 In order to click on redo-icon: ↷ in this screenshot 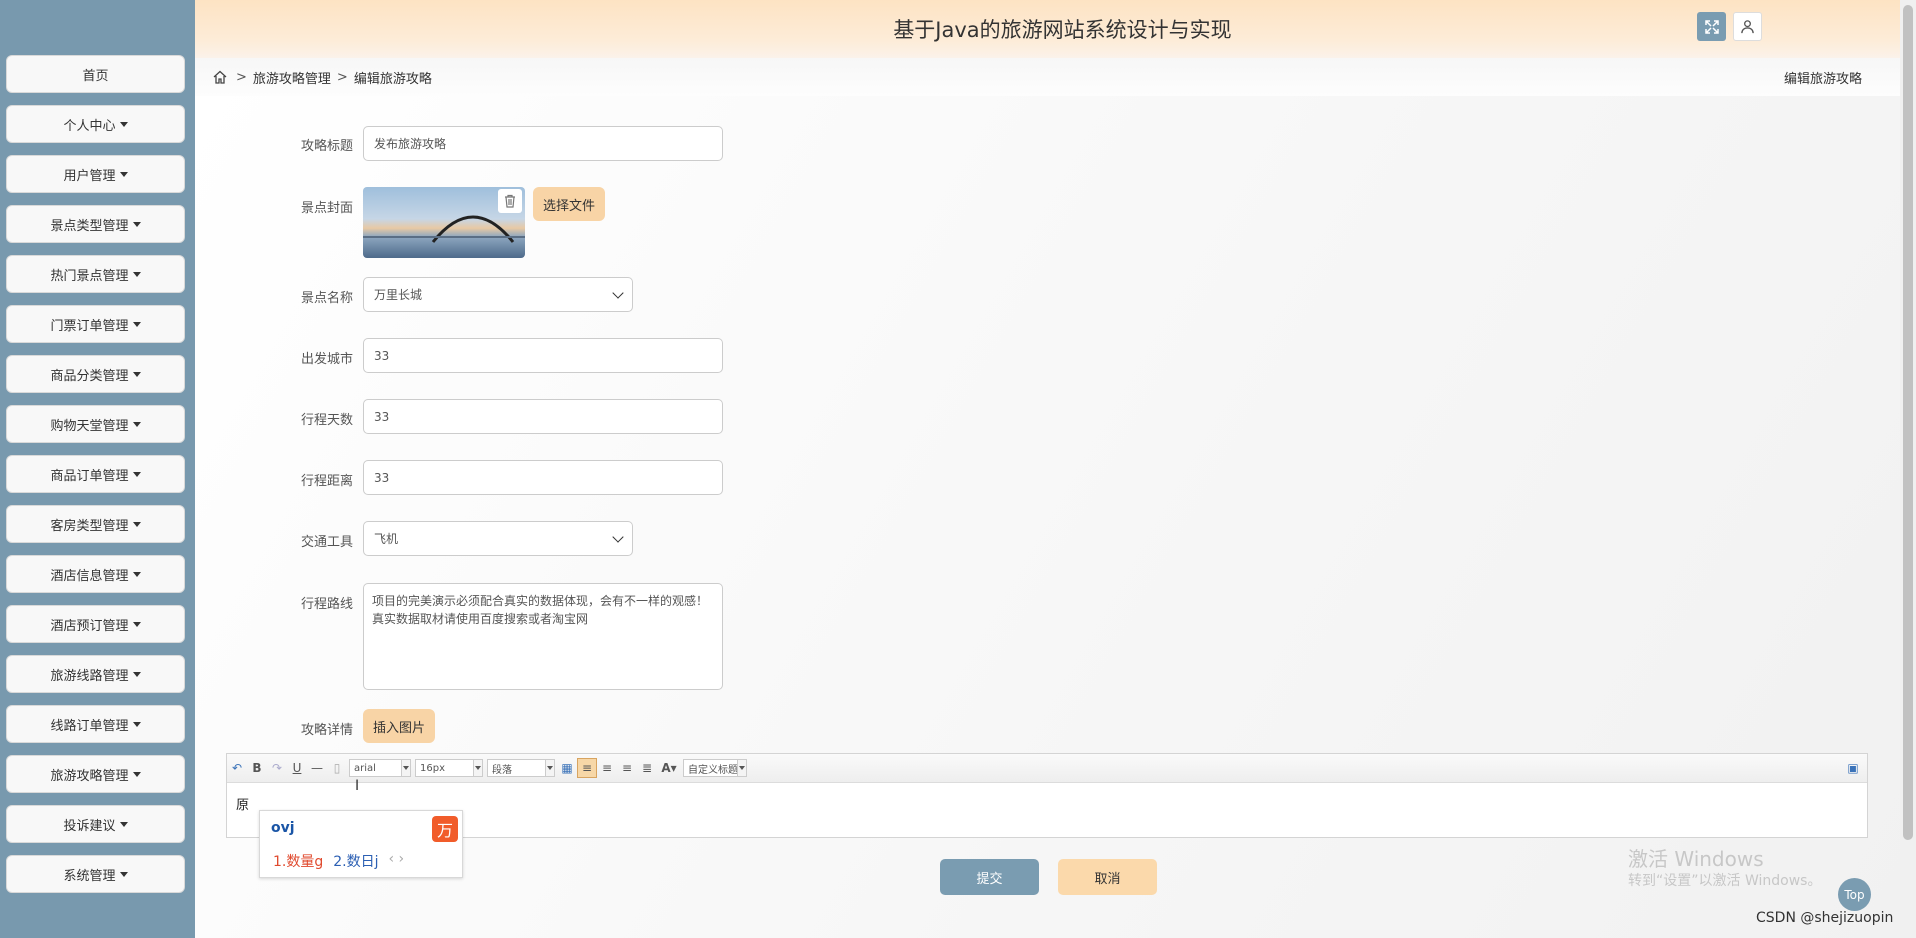, I will do `click(277, 768)`.